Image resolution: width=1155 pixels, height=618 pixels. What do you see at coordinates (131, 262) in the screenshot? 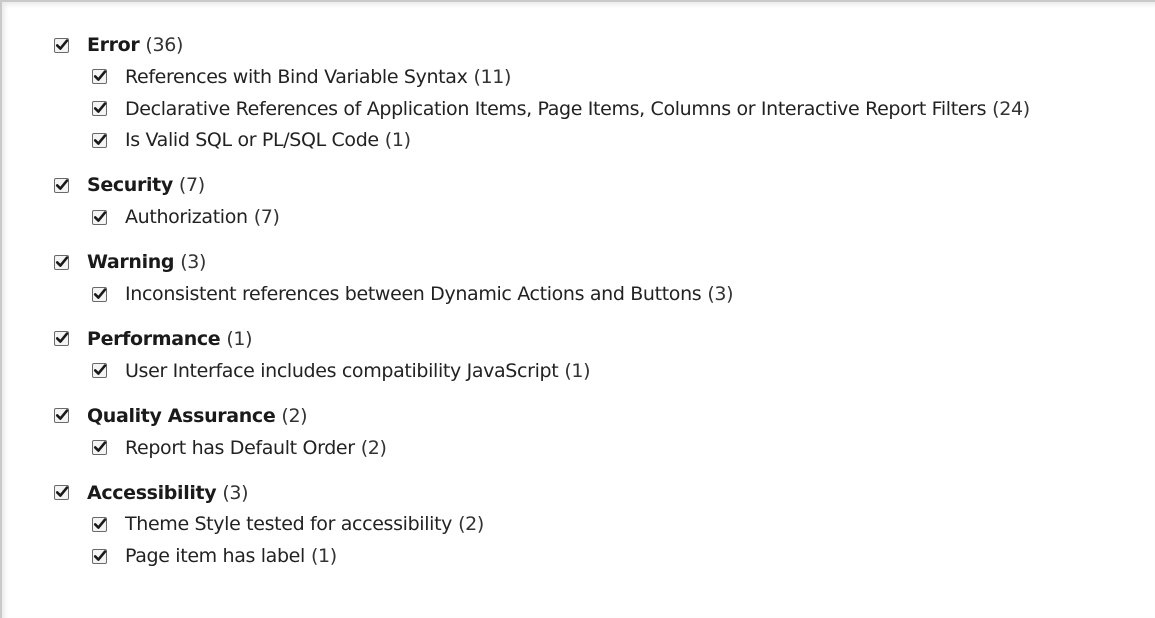
I see `category-label: Warning` at bounding box center [131, 262].